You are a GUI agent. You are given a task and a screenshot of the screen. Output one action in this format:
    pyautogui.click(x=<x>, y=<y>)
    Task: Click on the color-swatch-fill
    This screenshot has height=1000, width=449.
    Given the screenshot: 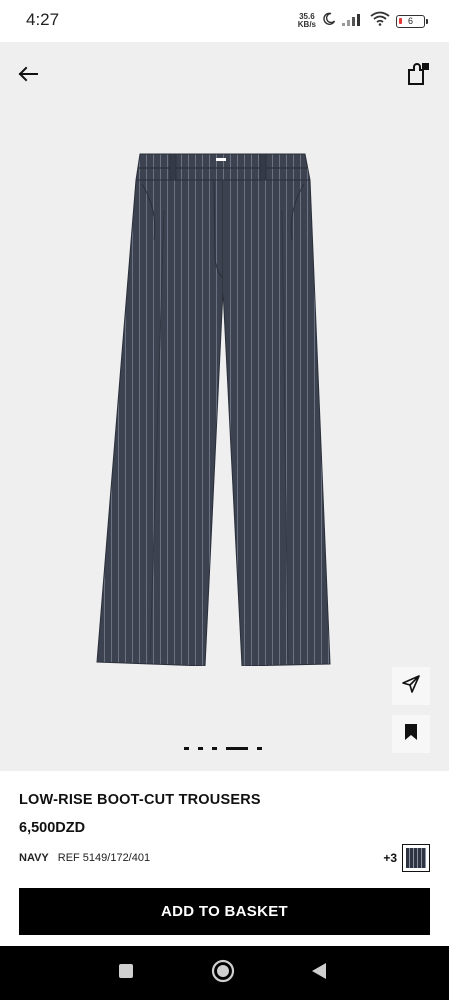 What is the action you would take?
    pyautogui.click(x=416, y=858)
    